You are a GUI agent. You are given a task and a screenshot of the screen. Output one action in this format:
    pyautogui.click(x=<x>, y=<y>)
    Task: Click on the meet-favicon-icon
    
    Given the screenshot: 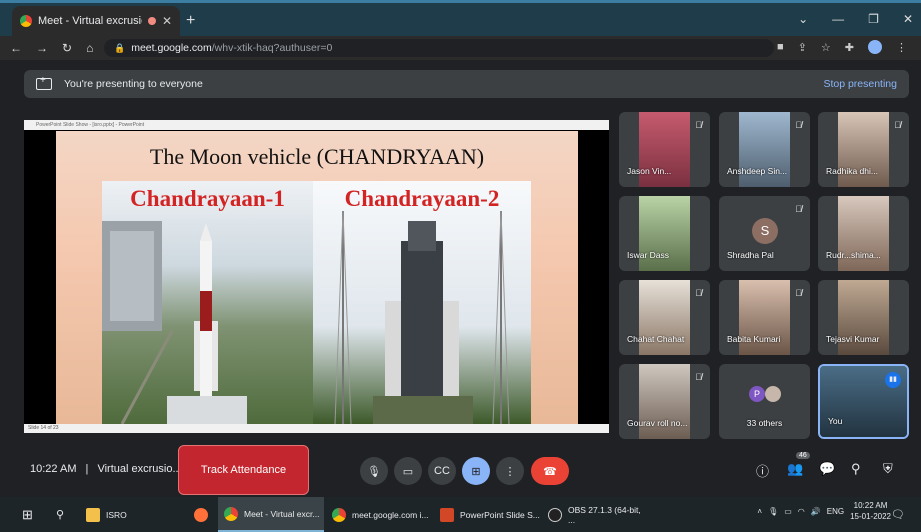 What is the action you would take?
    pyautogui.click(x=26, y=21)
    